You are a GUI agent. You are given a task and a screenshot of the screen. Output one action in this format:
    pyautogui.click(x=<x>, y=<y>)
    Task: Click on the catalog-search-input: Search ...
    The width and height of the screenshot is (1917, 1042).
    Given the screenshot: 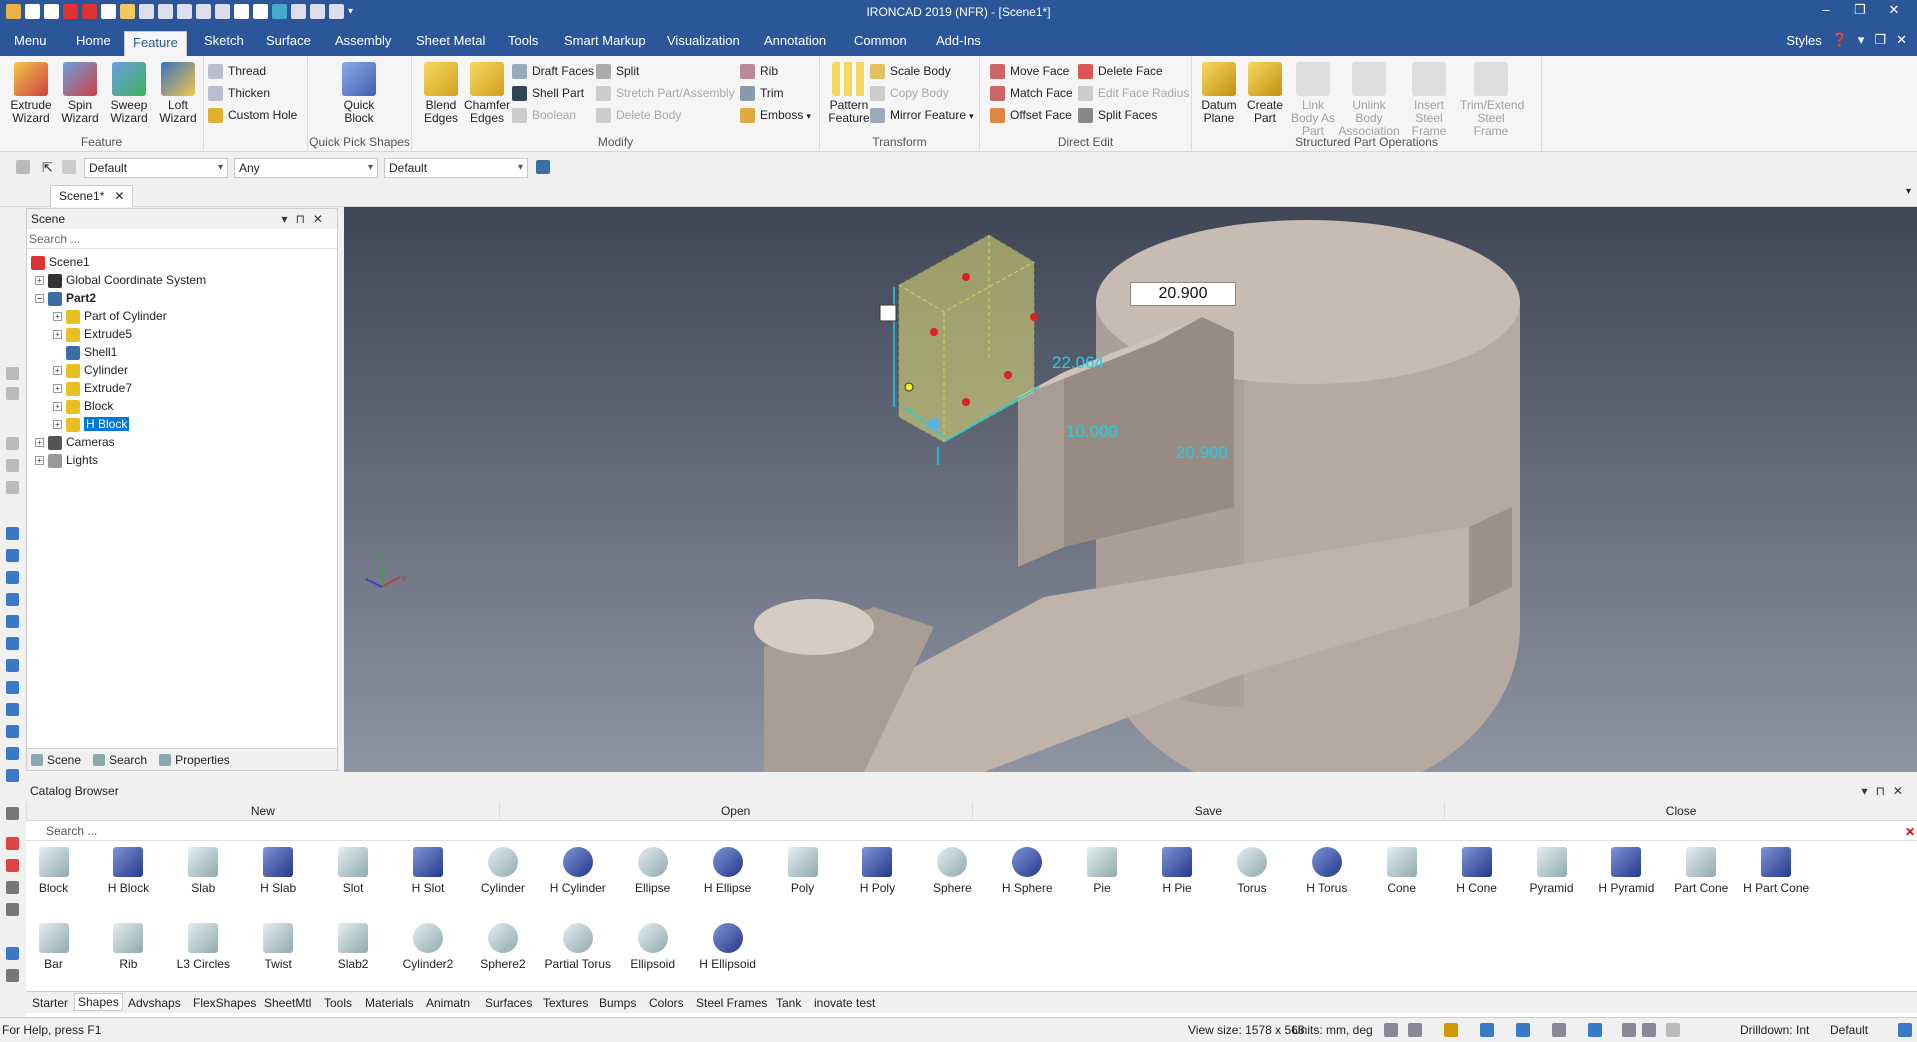 What is the action you would take?
    pyautogui.click(x=971, y=831)
    